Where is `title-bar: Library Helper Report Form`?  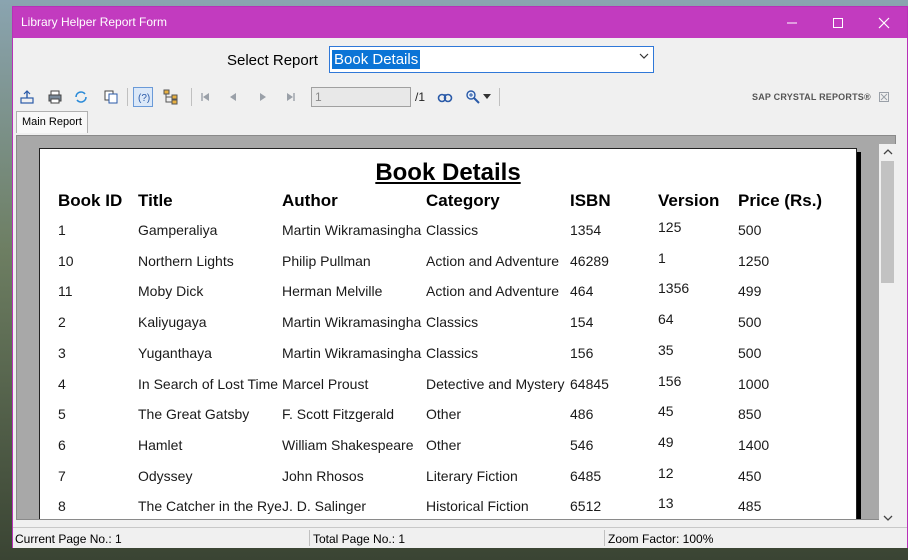 title-bar: Library Helper Report Form is located at coordinates (460, 22).